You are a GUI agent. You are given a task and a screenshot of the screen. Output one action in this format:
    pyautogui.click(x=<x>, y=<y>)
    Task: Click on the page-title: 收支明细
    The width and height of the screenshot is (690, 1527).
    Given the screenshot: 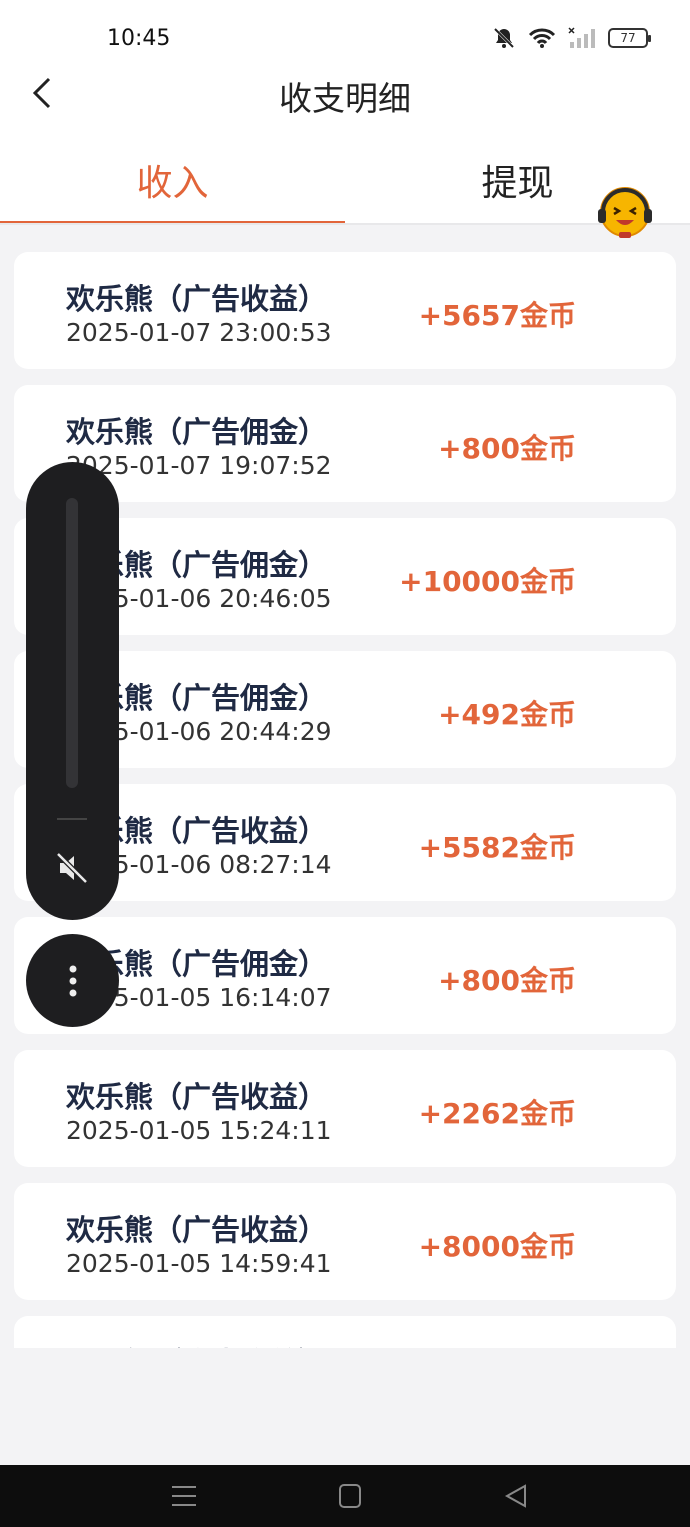 What is the action you would take?
    pyautogui.click(x=345, y=98)
    